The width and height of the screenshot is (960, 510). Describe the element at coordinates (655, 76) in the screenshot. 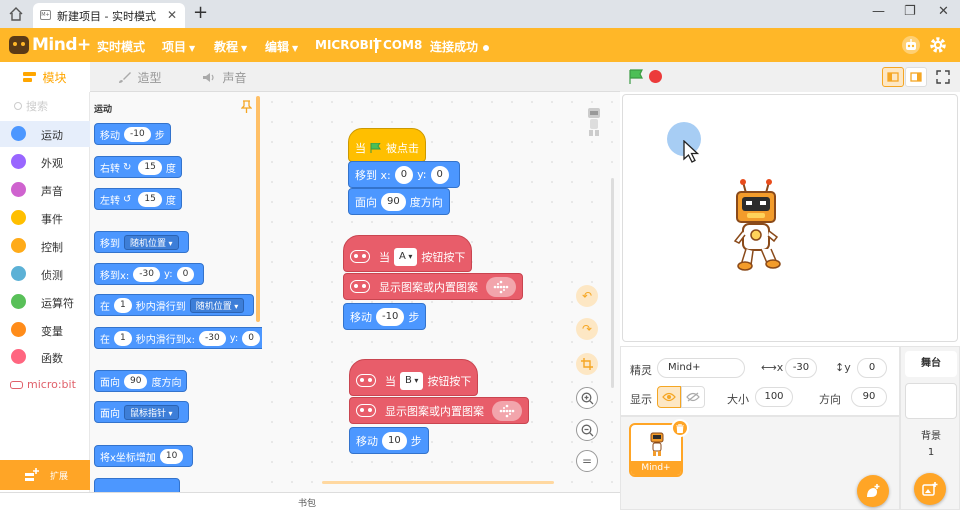

I see `stop-icon` at that location.